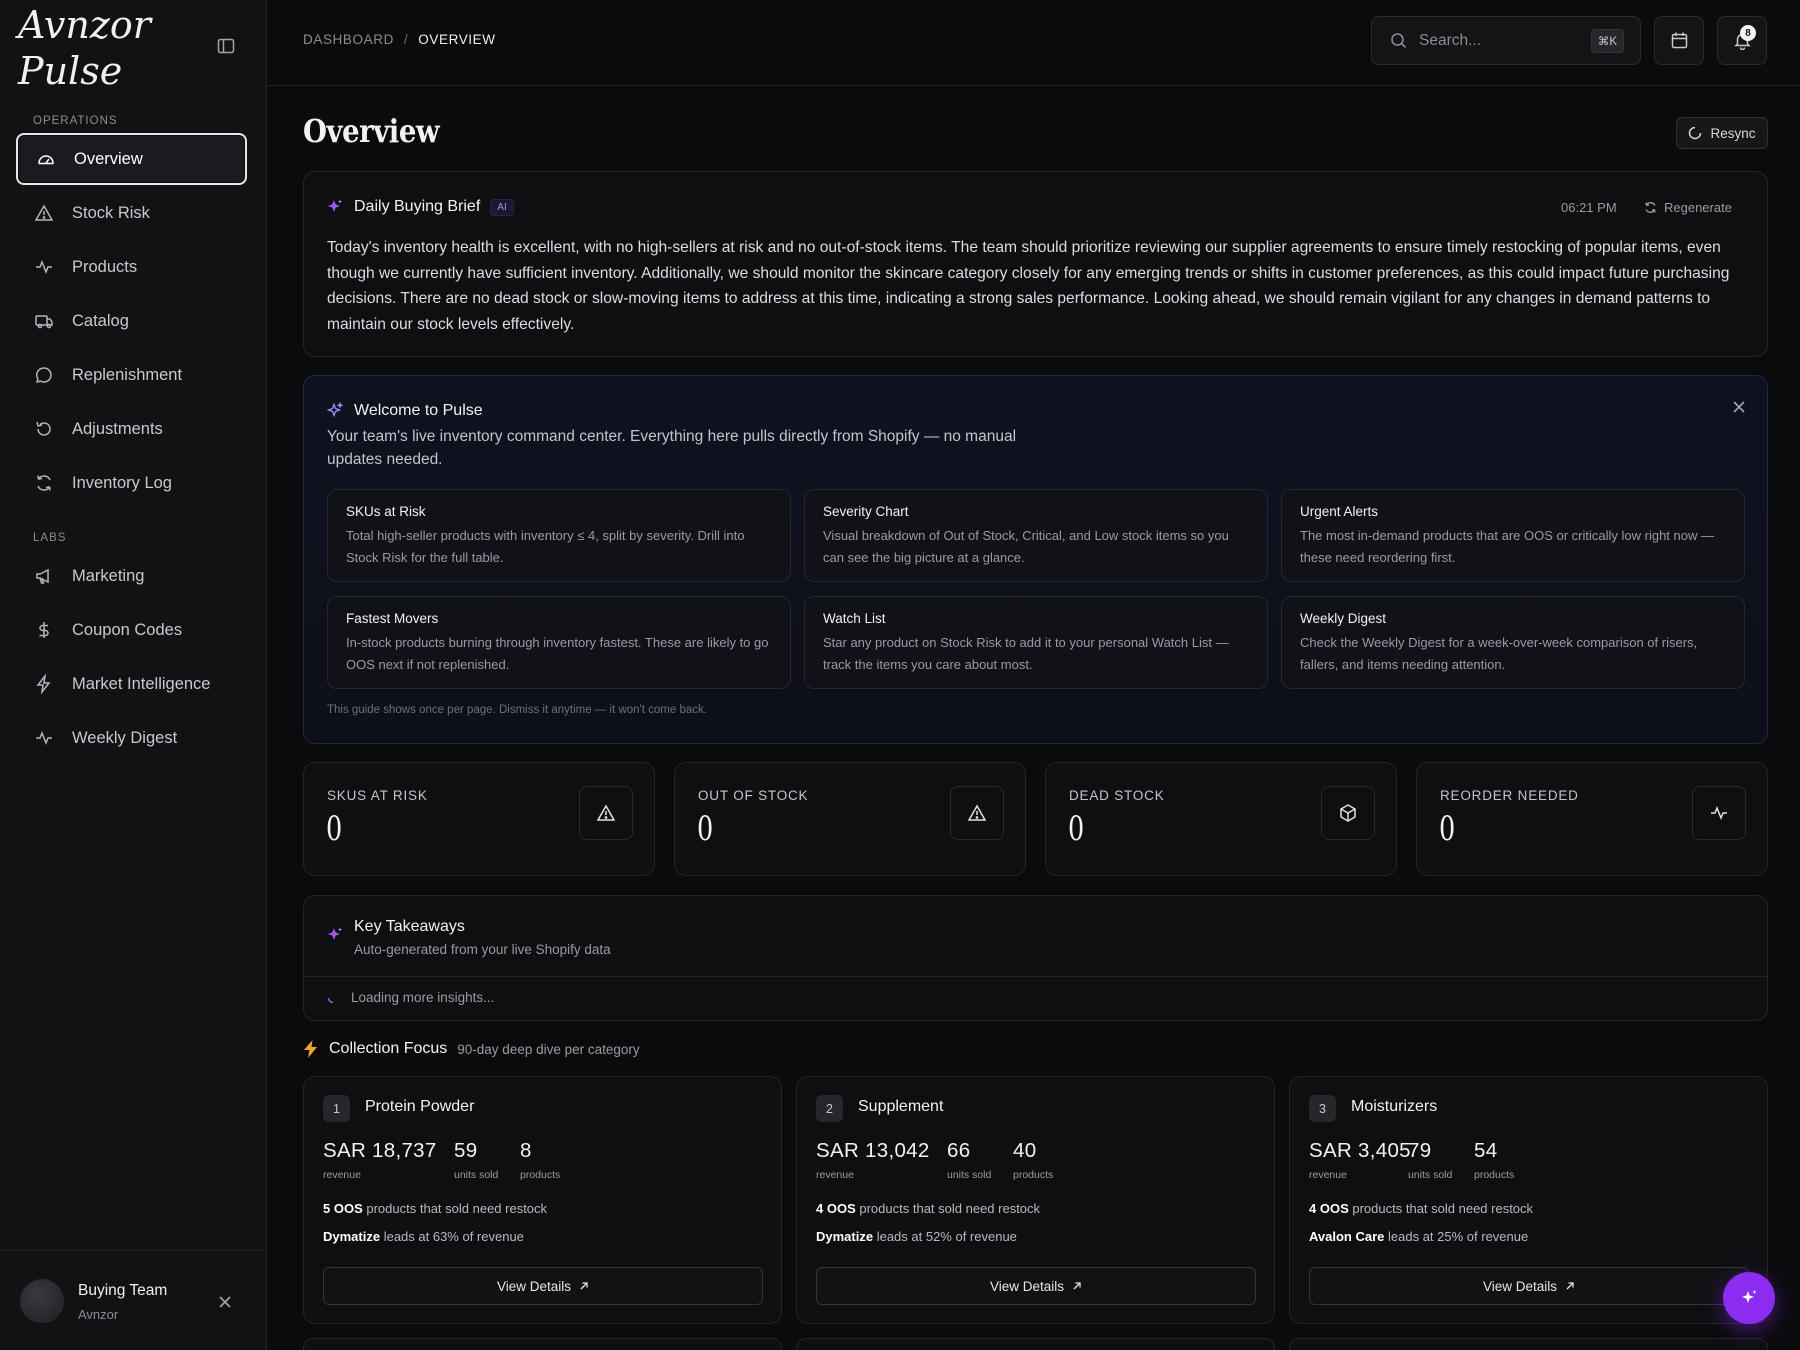 The width and height of the screenshot is (1800, 1350). I want to click on sidebar-toggle-icon, so click(226, 46).